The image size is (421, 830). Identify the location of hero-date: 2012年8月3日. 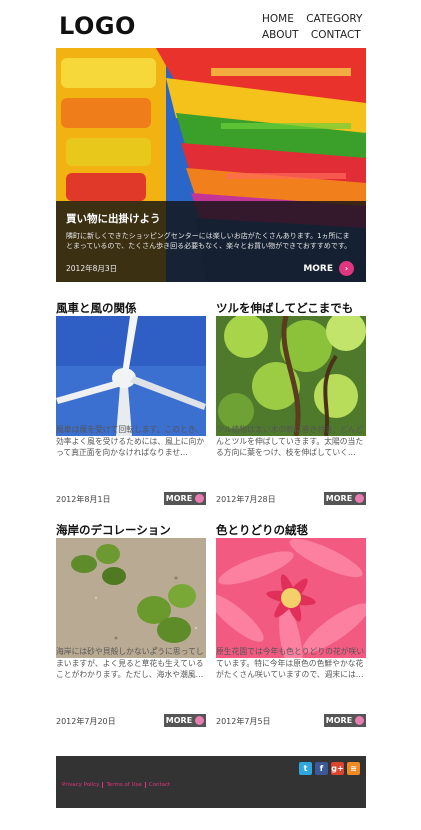
(92, 268).